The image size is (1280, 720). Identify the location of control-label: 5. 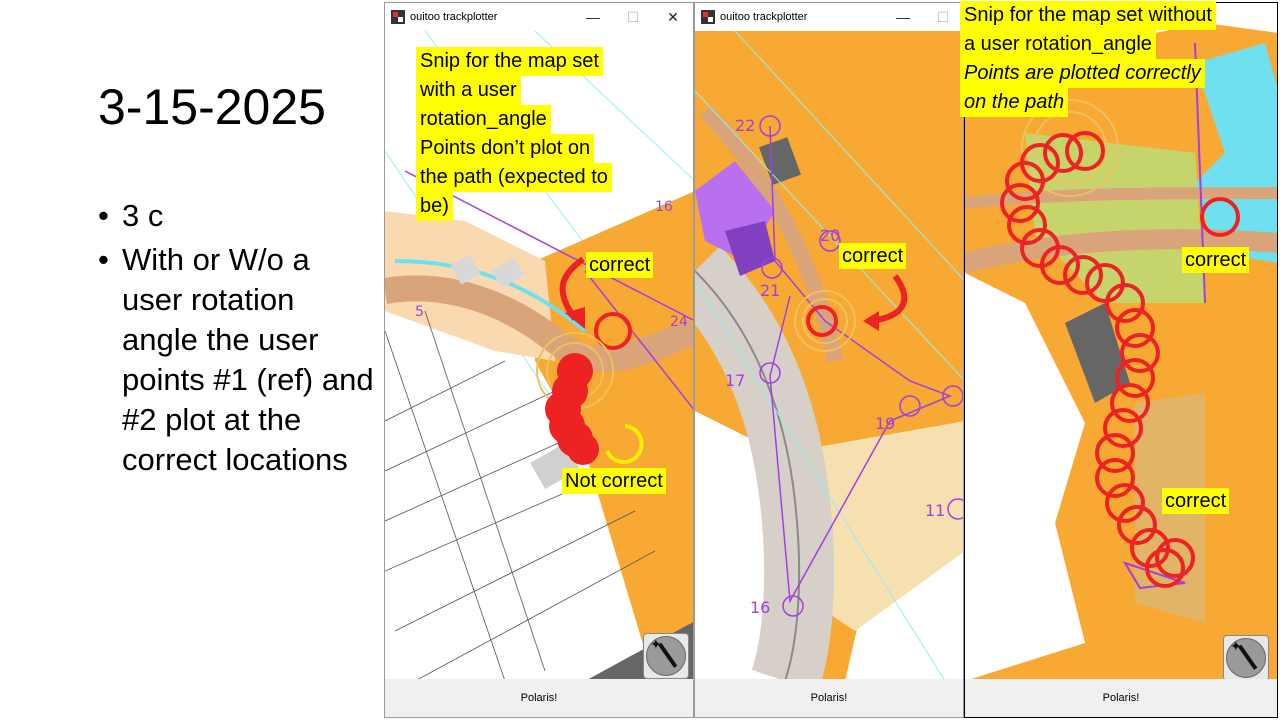
(419, 312).